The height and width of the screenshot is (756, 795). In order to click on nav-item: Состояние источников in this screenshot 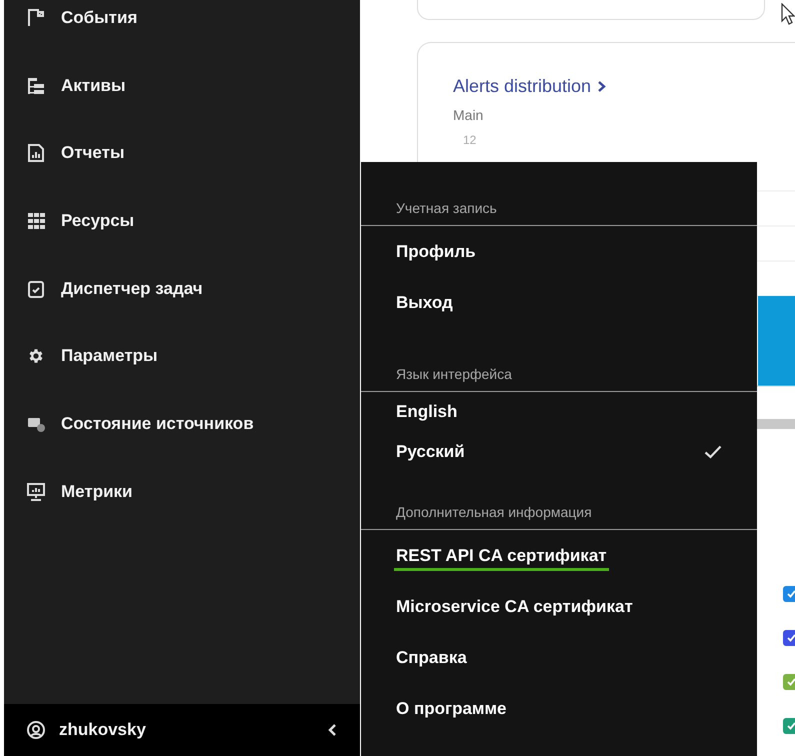, I will do `click(182, 424)`.